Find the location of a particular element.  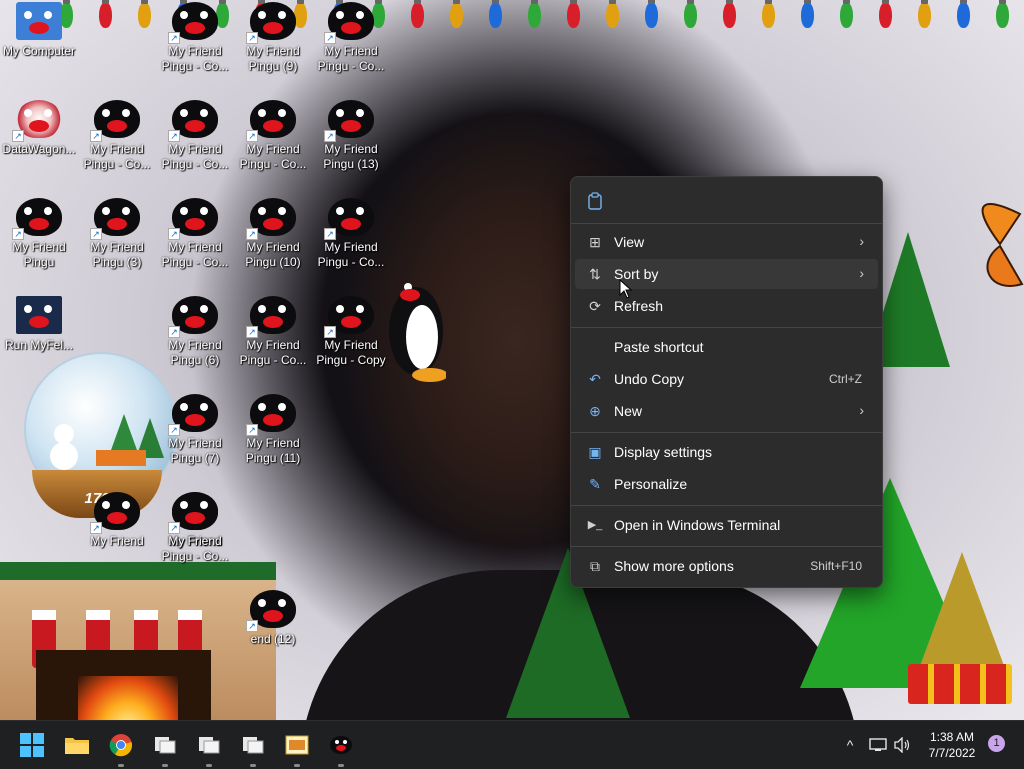

desktop-icon-pingu: ↗ My Friend Pingu (6) is located at coordinates (195, 334).